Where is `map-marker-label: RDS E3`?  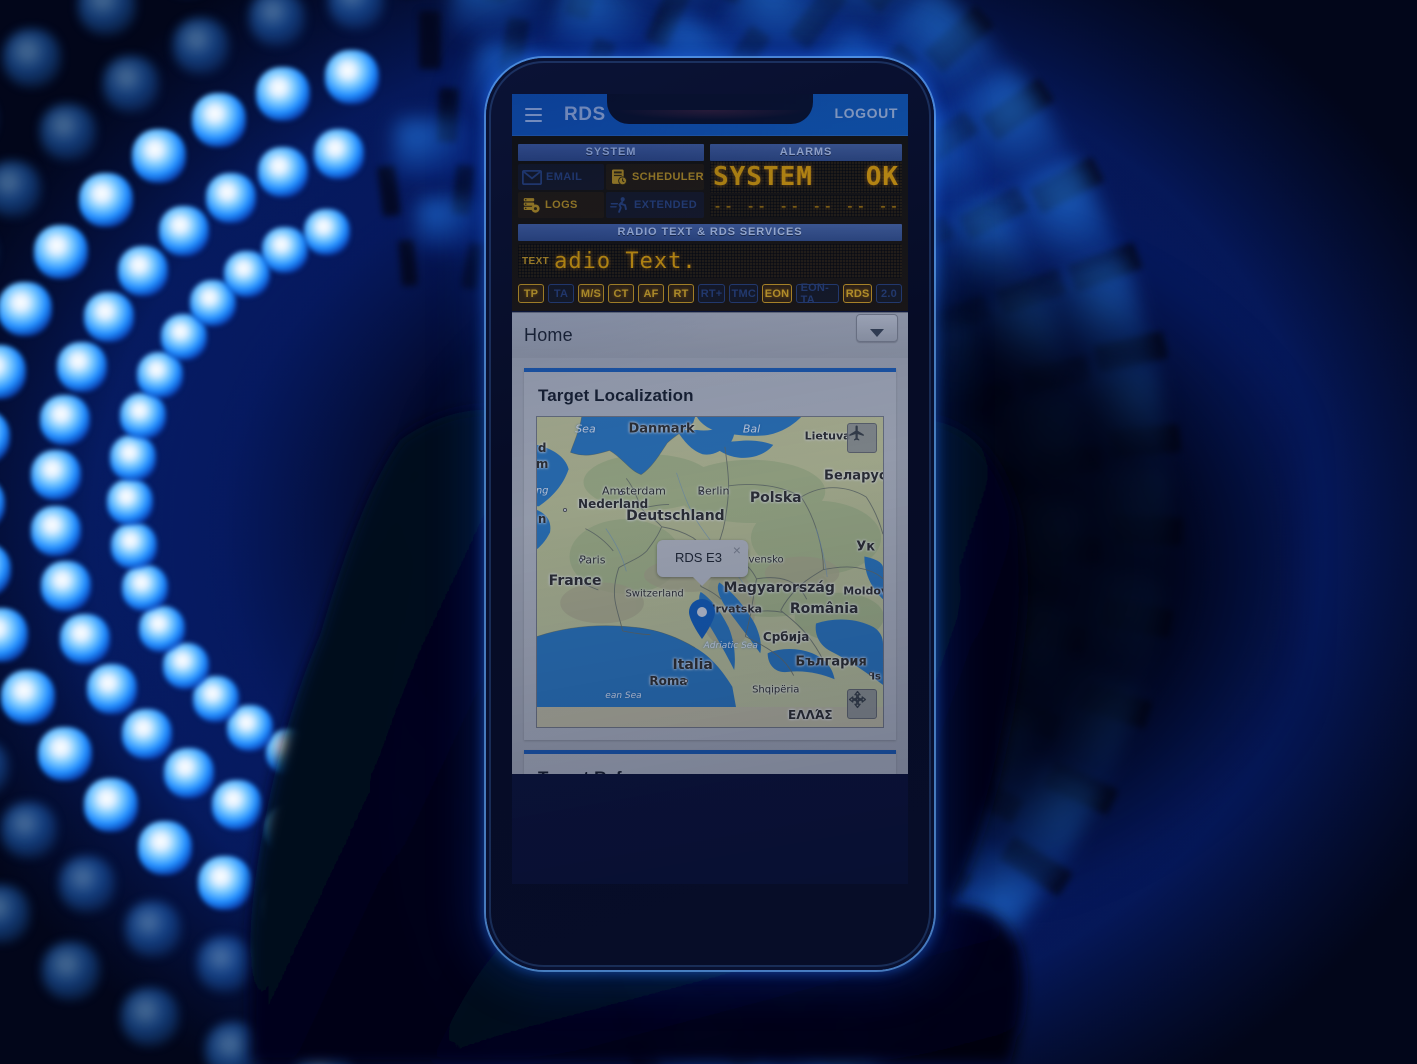 map-marker-label: RDS E3 is located at coordinates (698, 557).